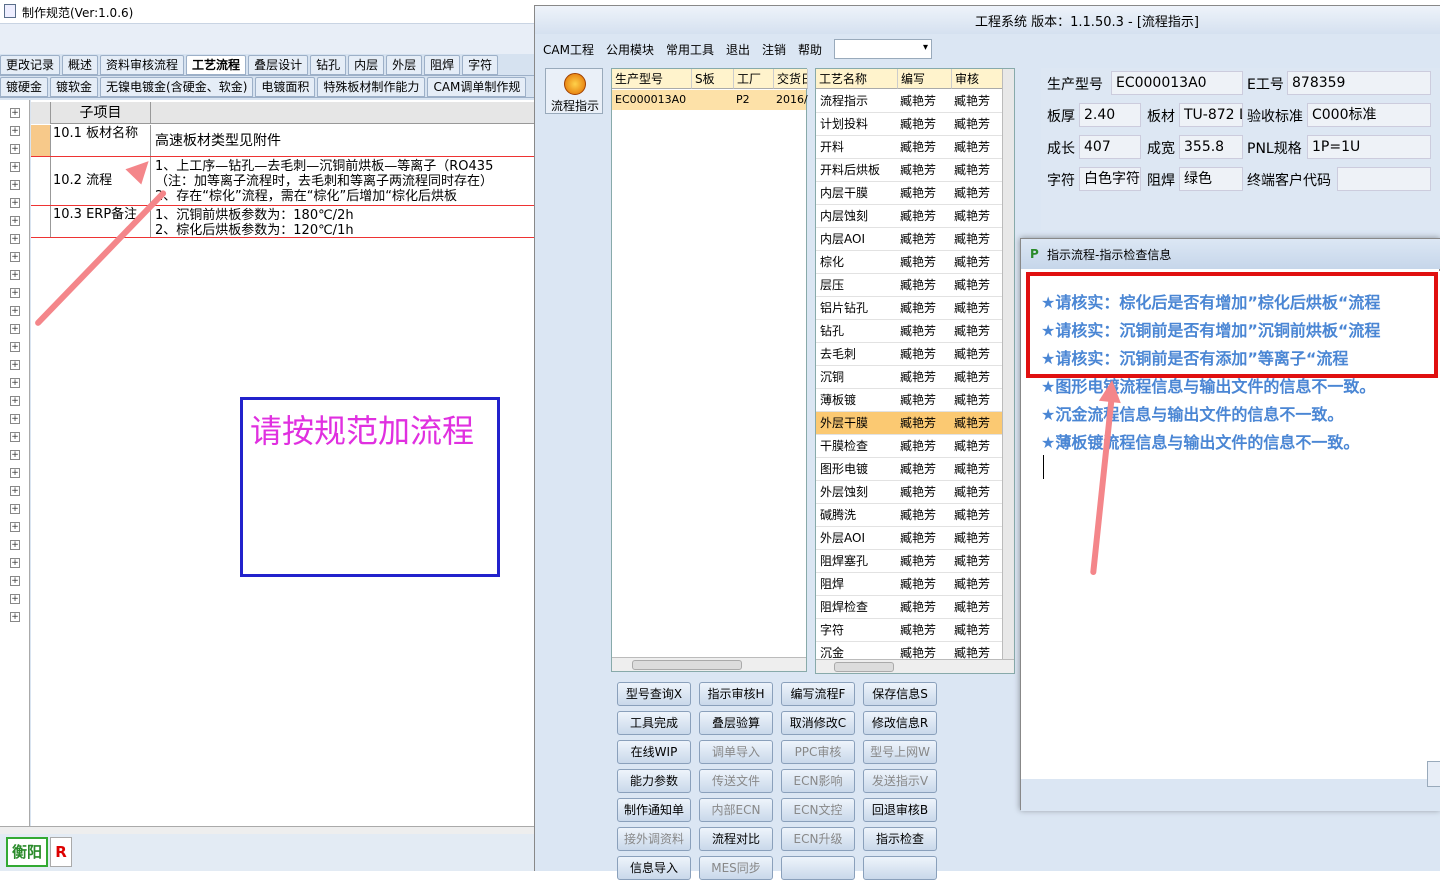  What do you see at coordinates (915, 538) in the screenshot?
I see `process-row: 外层AOI 臧艳芳 臧艳芳` at bounding box center [915, 538].